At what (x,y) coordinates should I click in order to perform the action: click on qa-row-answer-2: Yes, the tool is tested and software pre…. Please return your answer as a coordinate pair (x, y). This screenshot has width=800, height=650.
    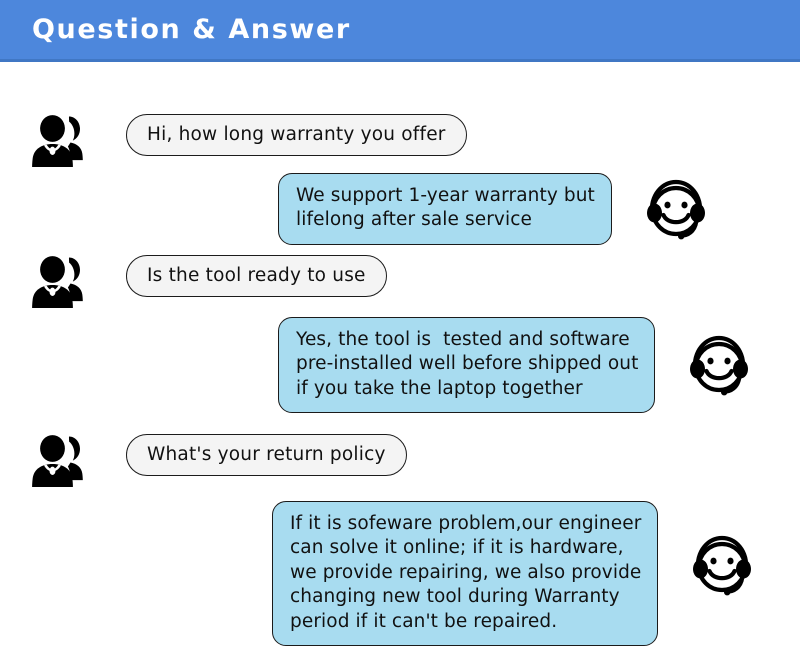
    Looking at the image, I should click on (516, 365).